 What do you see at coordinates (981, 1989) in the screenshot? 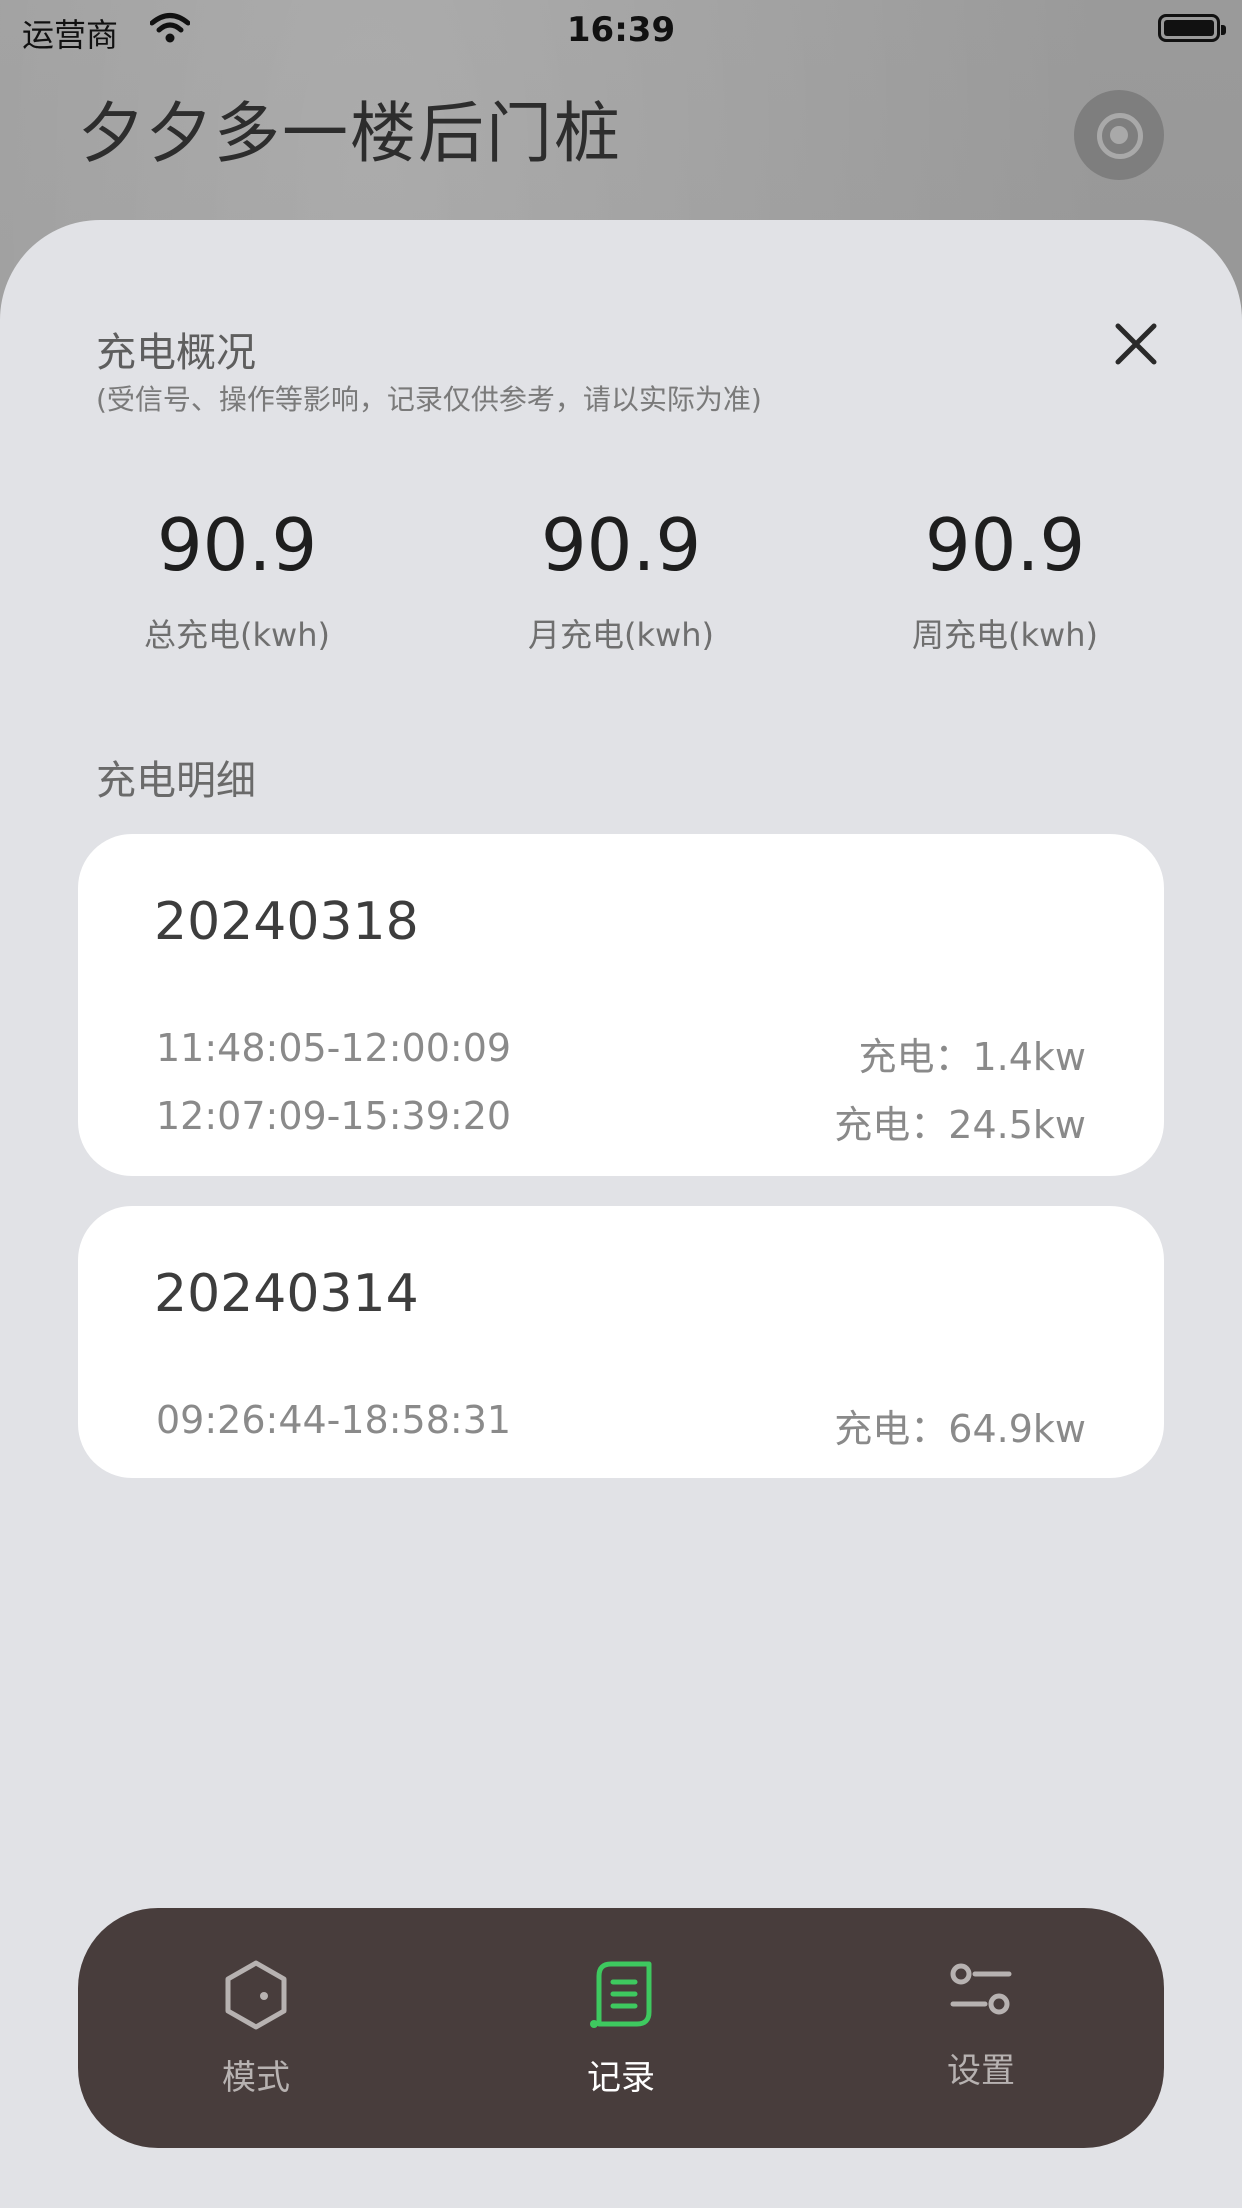
I see `settings-sliders-icon` at bounding box center [981, 1989].